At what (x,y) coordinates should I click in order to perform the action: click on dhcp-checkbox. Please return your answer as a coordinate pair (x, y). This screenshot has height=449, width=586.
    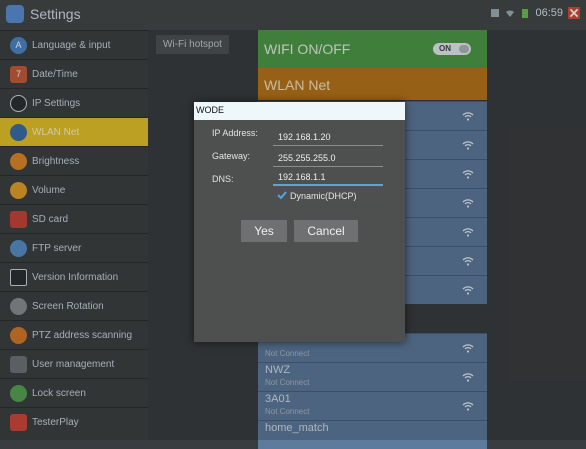
    Looking at the image, I should click on (282, 195).